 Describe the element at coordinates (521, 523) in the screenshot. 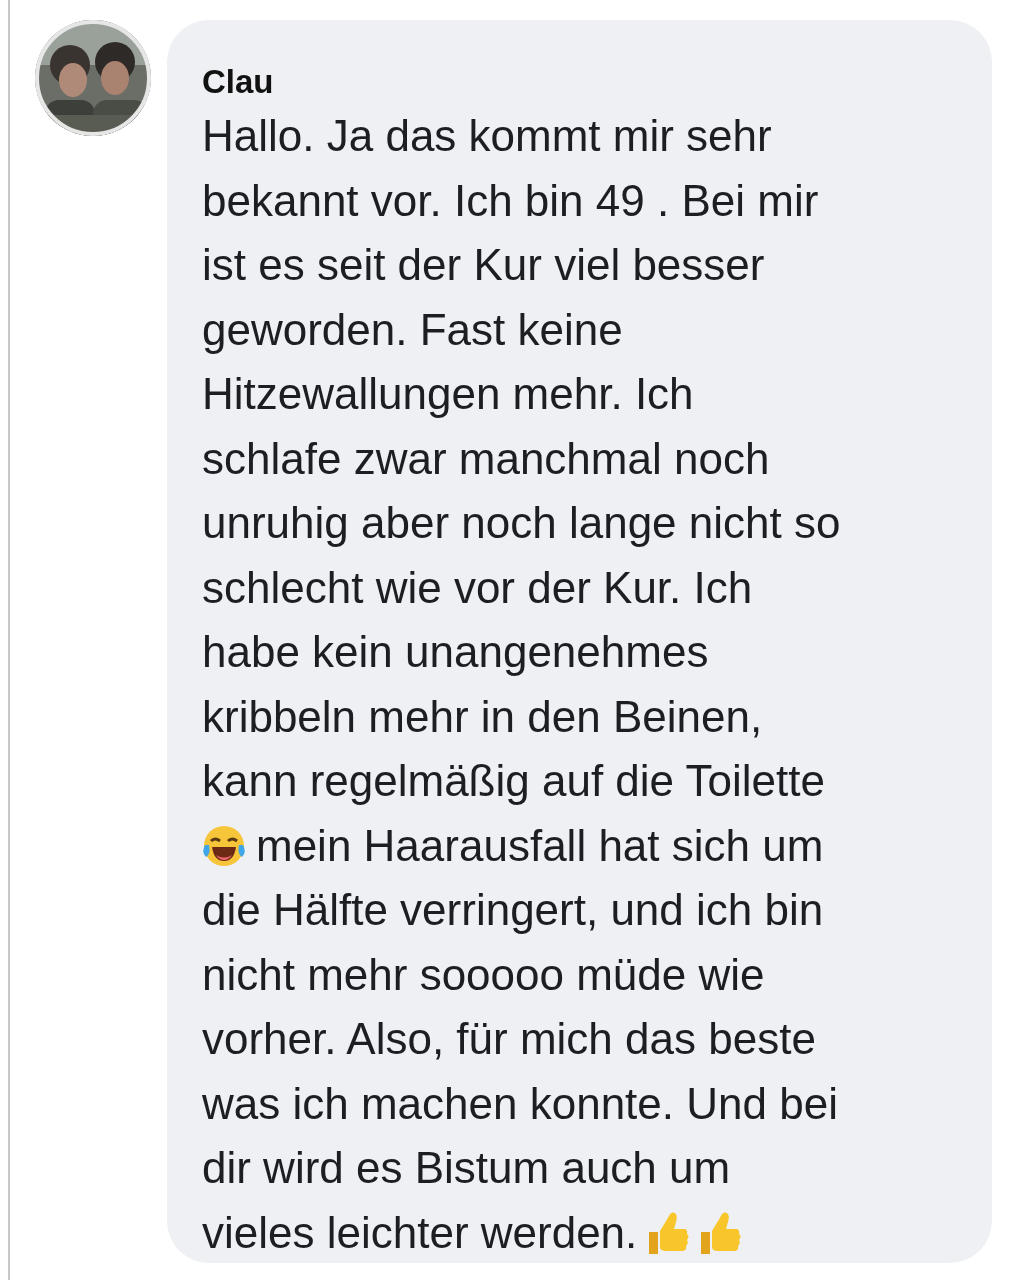

I see `comment-text: unruhig aber noch lange nicht so` at that location.